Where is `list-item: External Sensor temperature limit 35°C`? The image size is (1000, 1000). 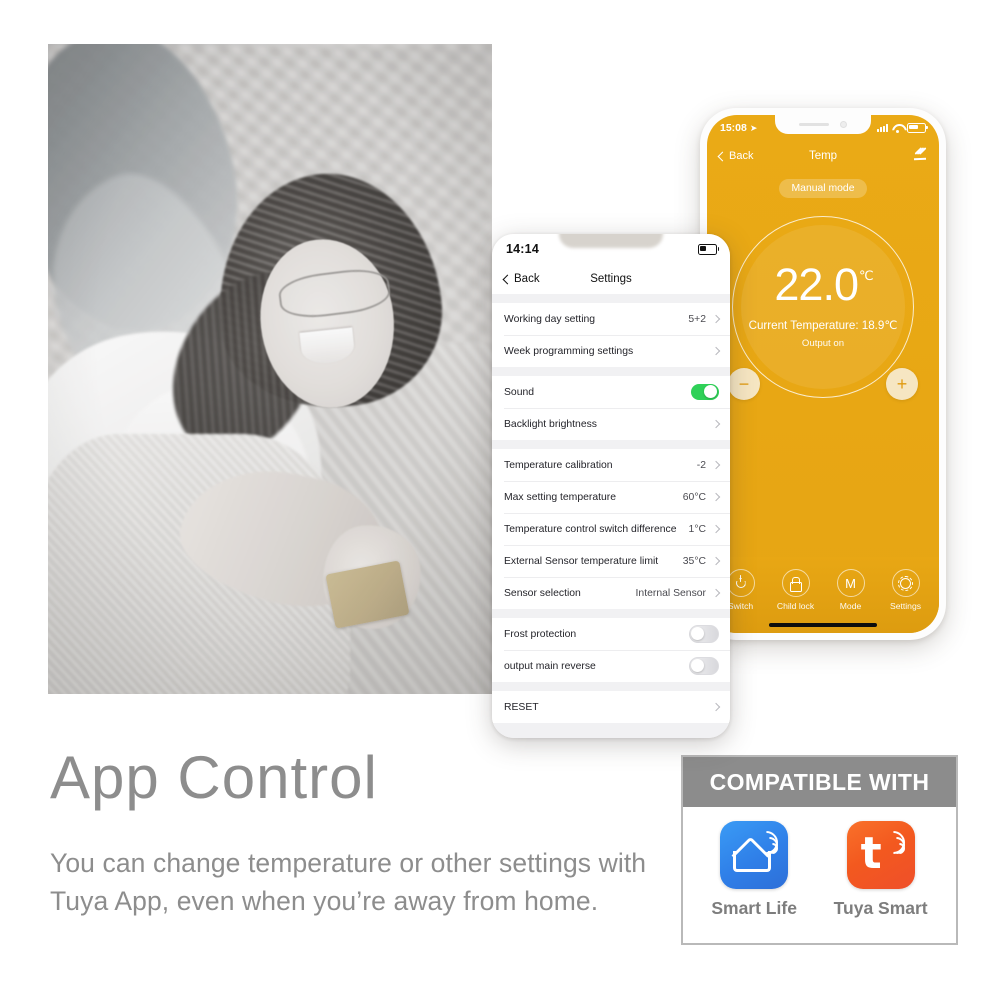
list-item: External Sensor temperature limit 35°C is located at coordinates (611, 561).